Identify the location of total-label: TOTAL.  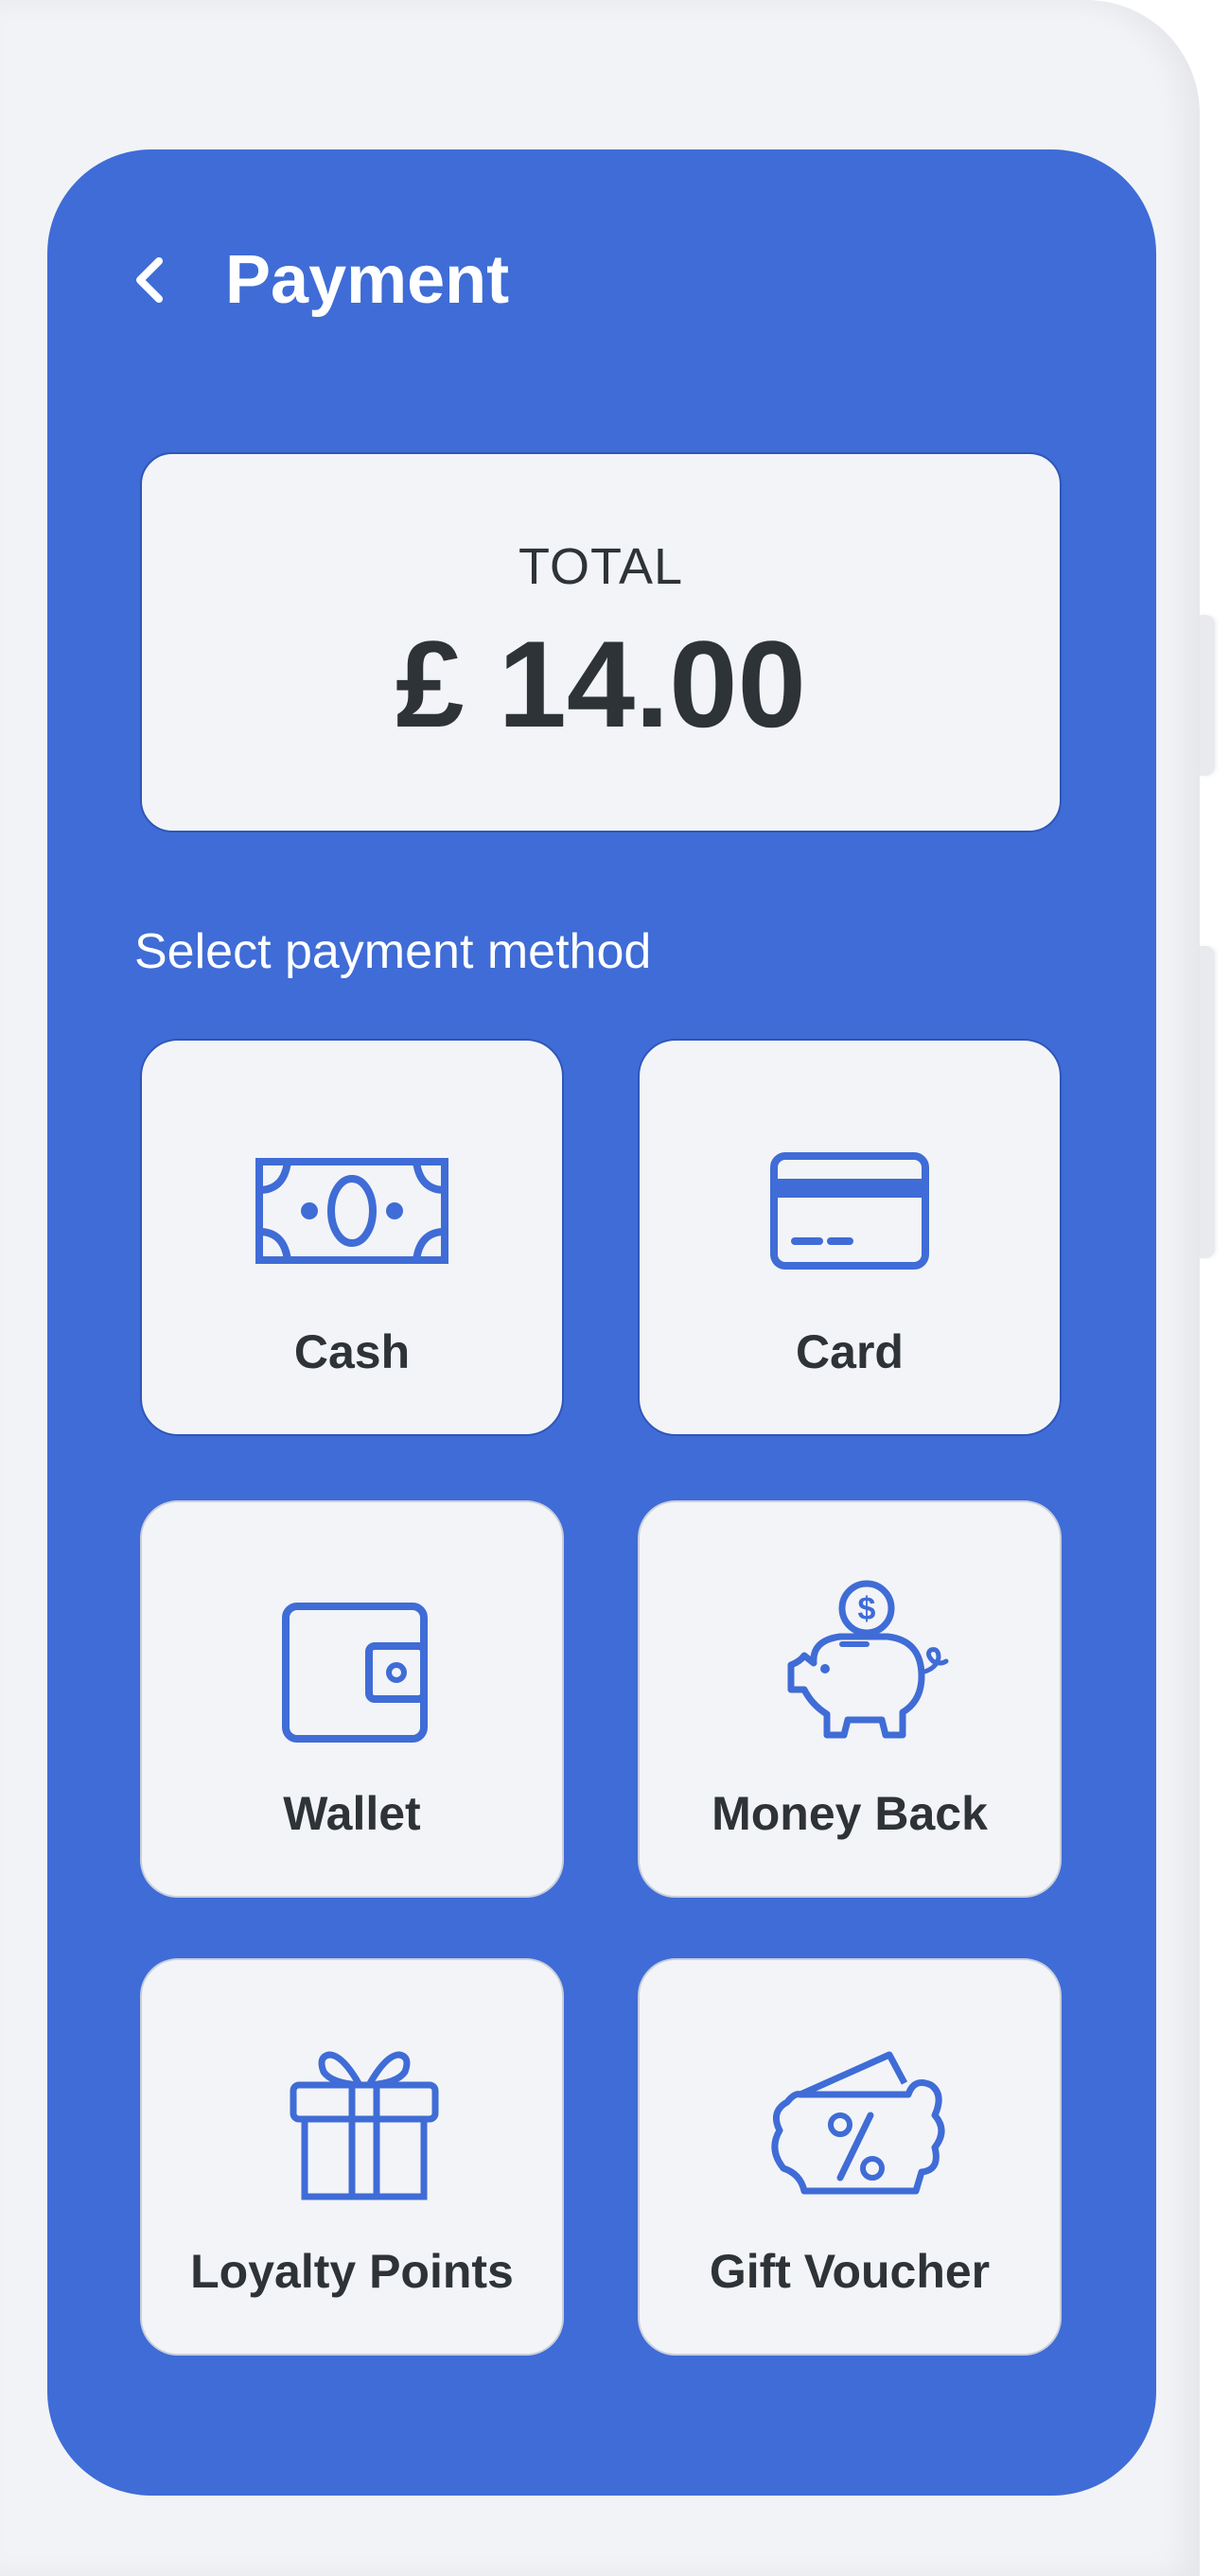
(601, 567).